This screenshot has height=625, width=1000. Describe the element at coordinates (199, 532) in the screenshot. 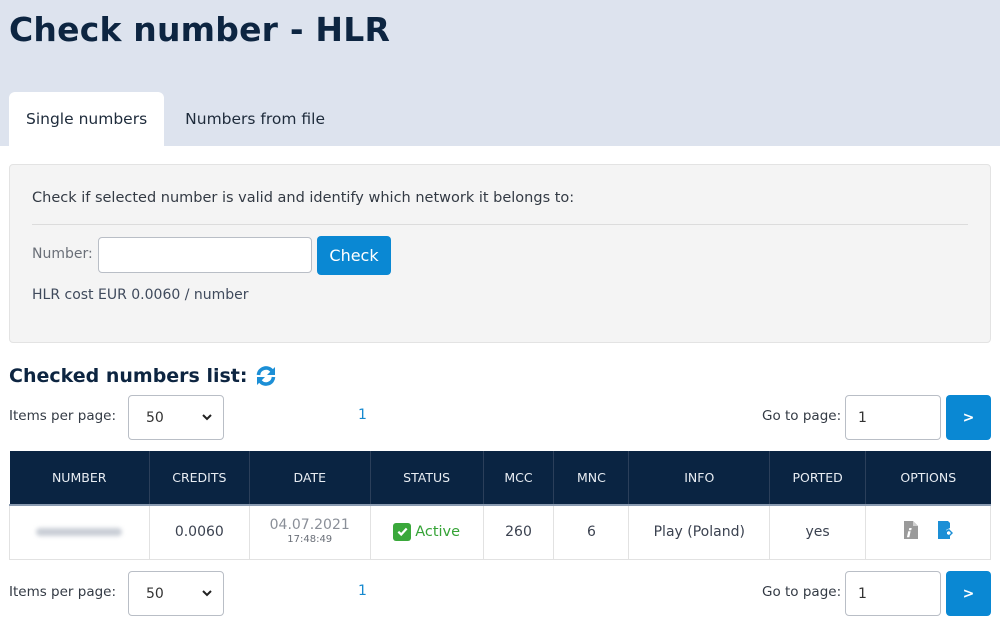

I see `cell-credits: 0.0060` at that location.